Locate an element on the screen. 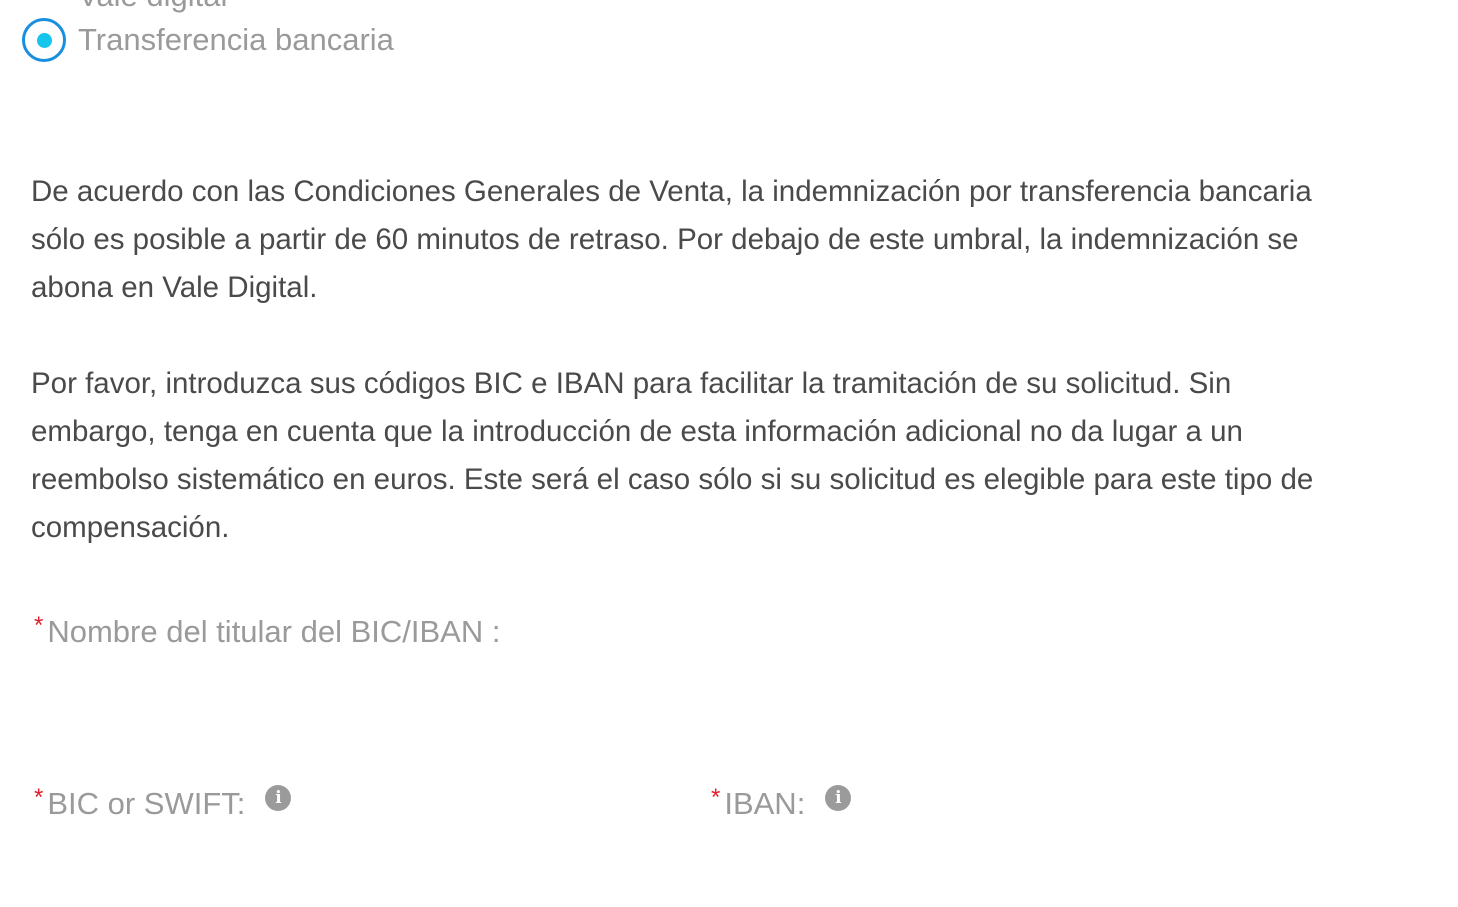 This screenshot has height=907, width=1458. radio-option-bank-transfer: Transferencia bancaria is located at coordinates (208, 40).